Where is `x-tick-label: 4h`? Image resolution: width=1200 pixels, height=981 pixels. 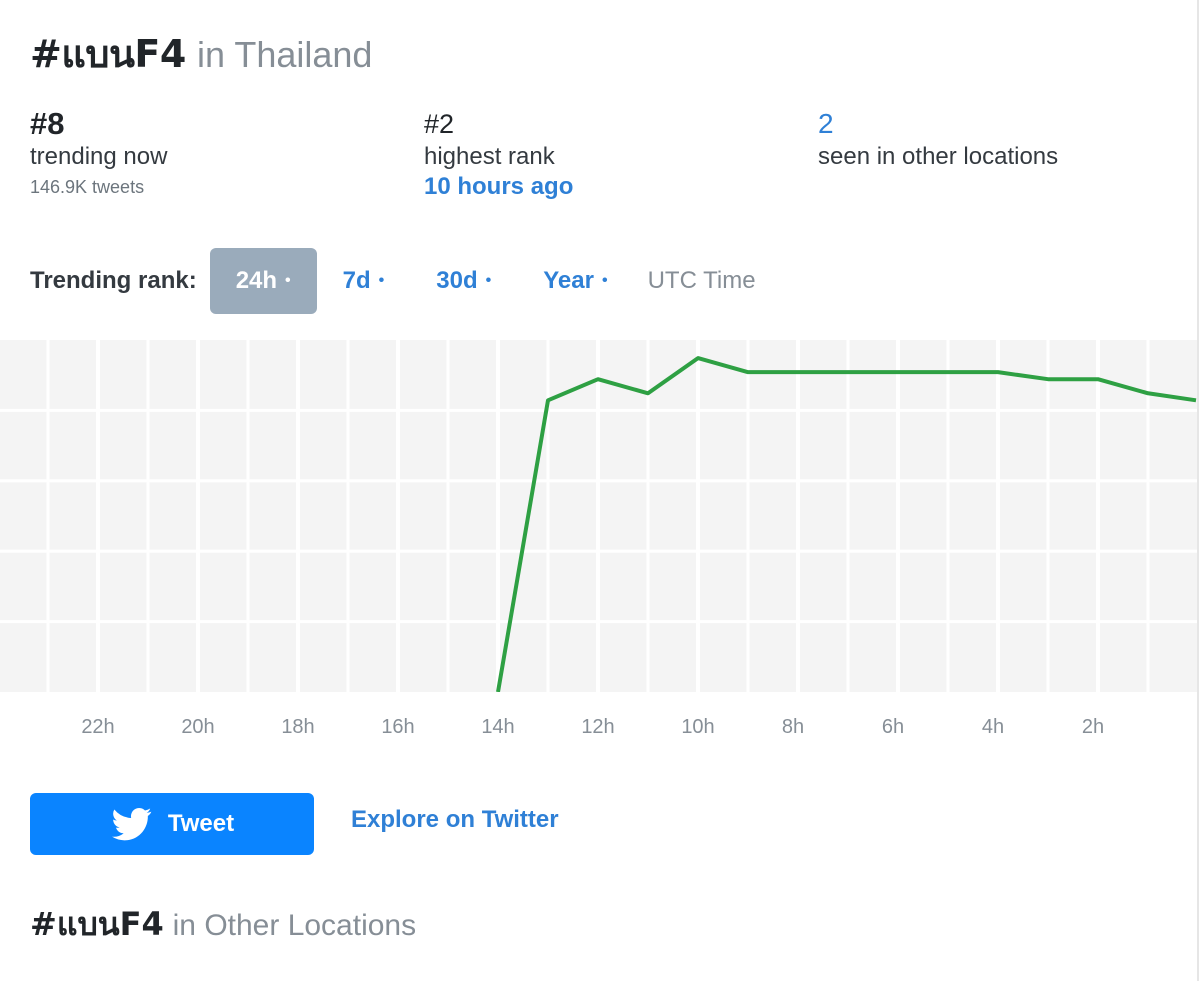
x-tick-label: 4h is located at coordinates (993, 727).